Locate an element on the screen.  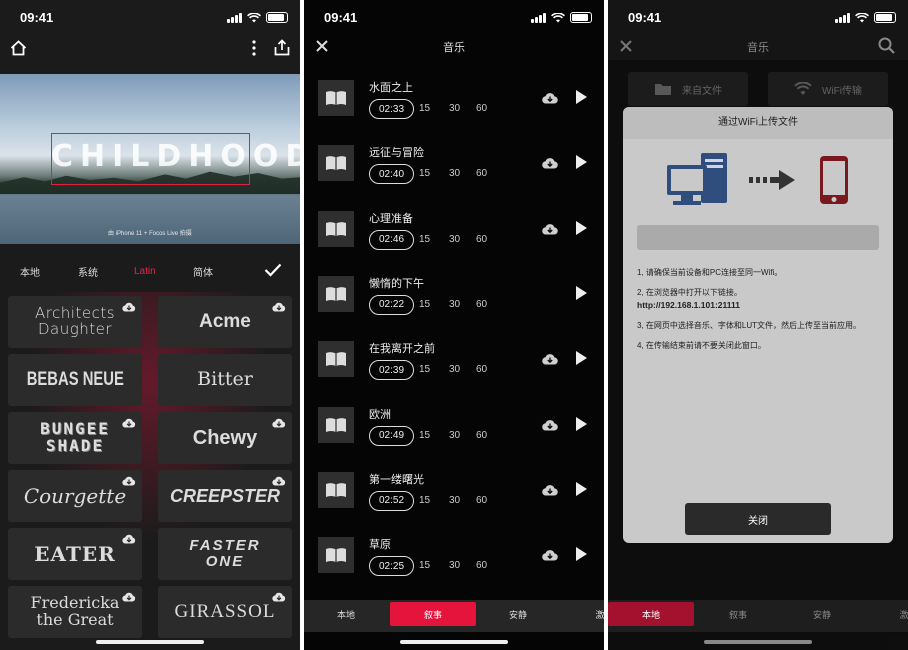
track-row: 远征与冒险 02:40 15 30 60 is located at coordinates (454, 161).